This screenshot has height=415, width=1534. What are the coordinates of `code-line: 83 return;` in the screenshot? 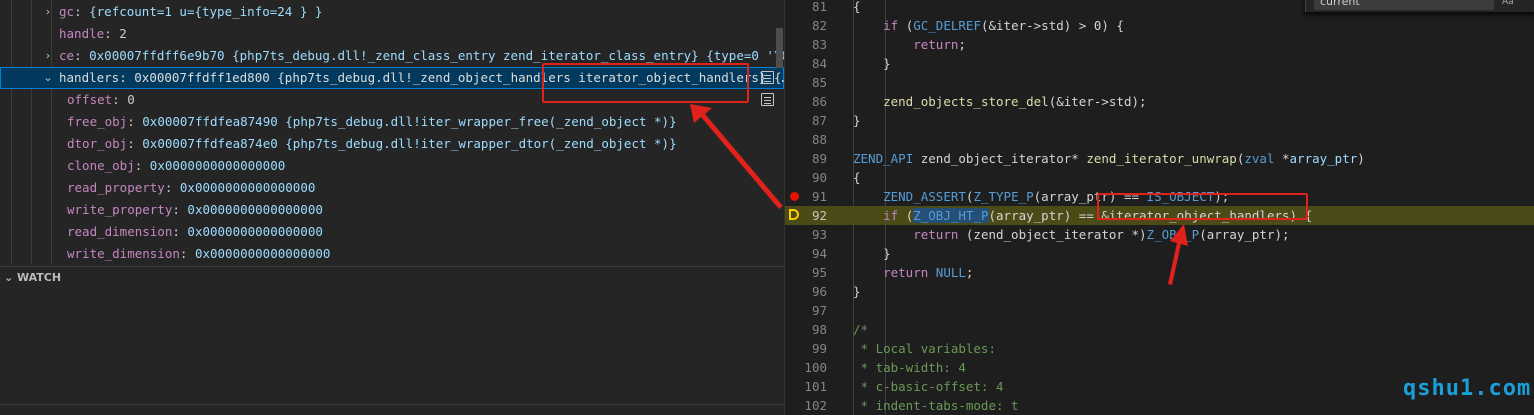 It's located at (1159, 44).